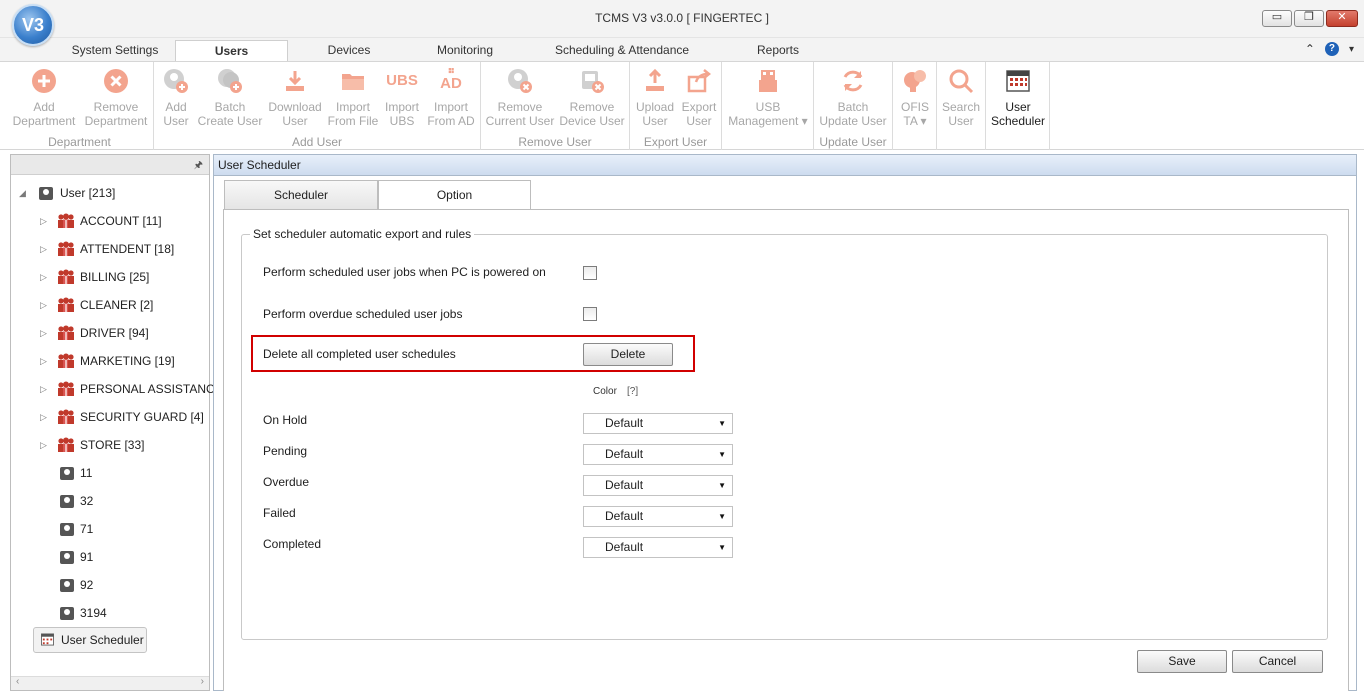 Image resolution: width=1364 pixels, height=693 pixels. What do you see at coordinates (353, 98) in the screenshot?
I see `import-from-file-button: Import From File` at bounding box center [353, 98].